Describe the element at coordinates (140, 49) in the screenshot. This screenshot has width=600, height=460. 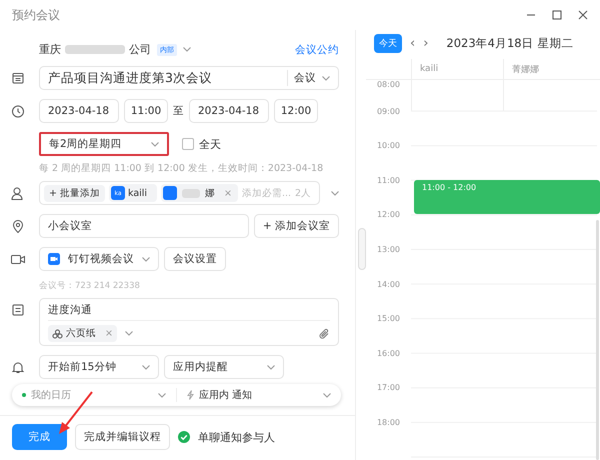
I see `company-name: 公司` at that location.